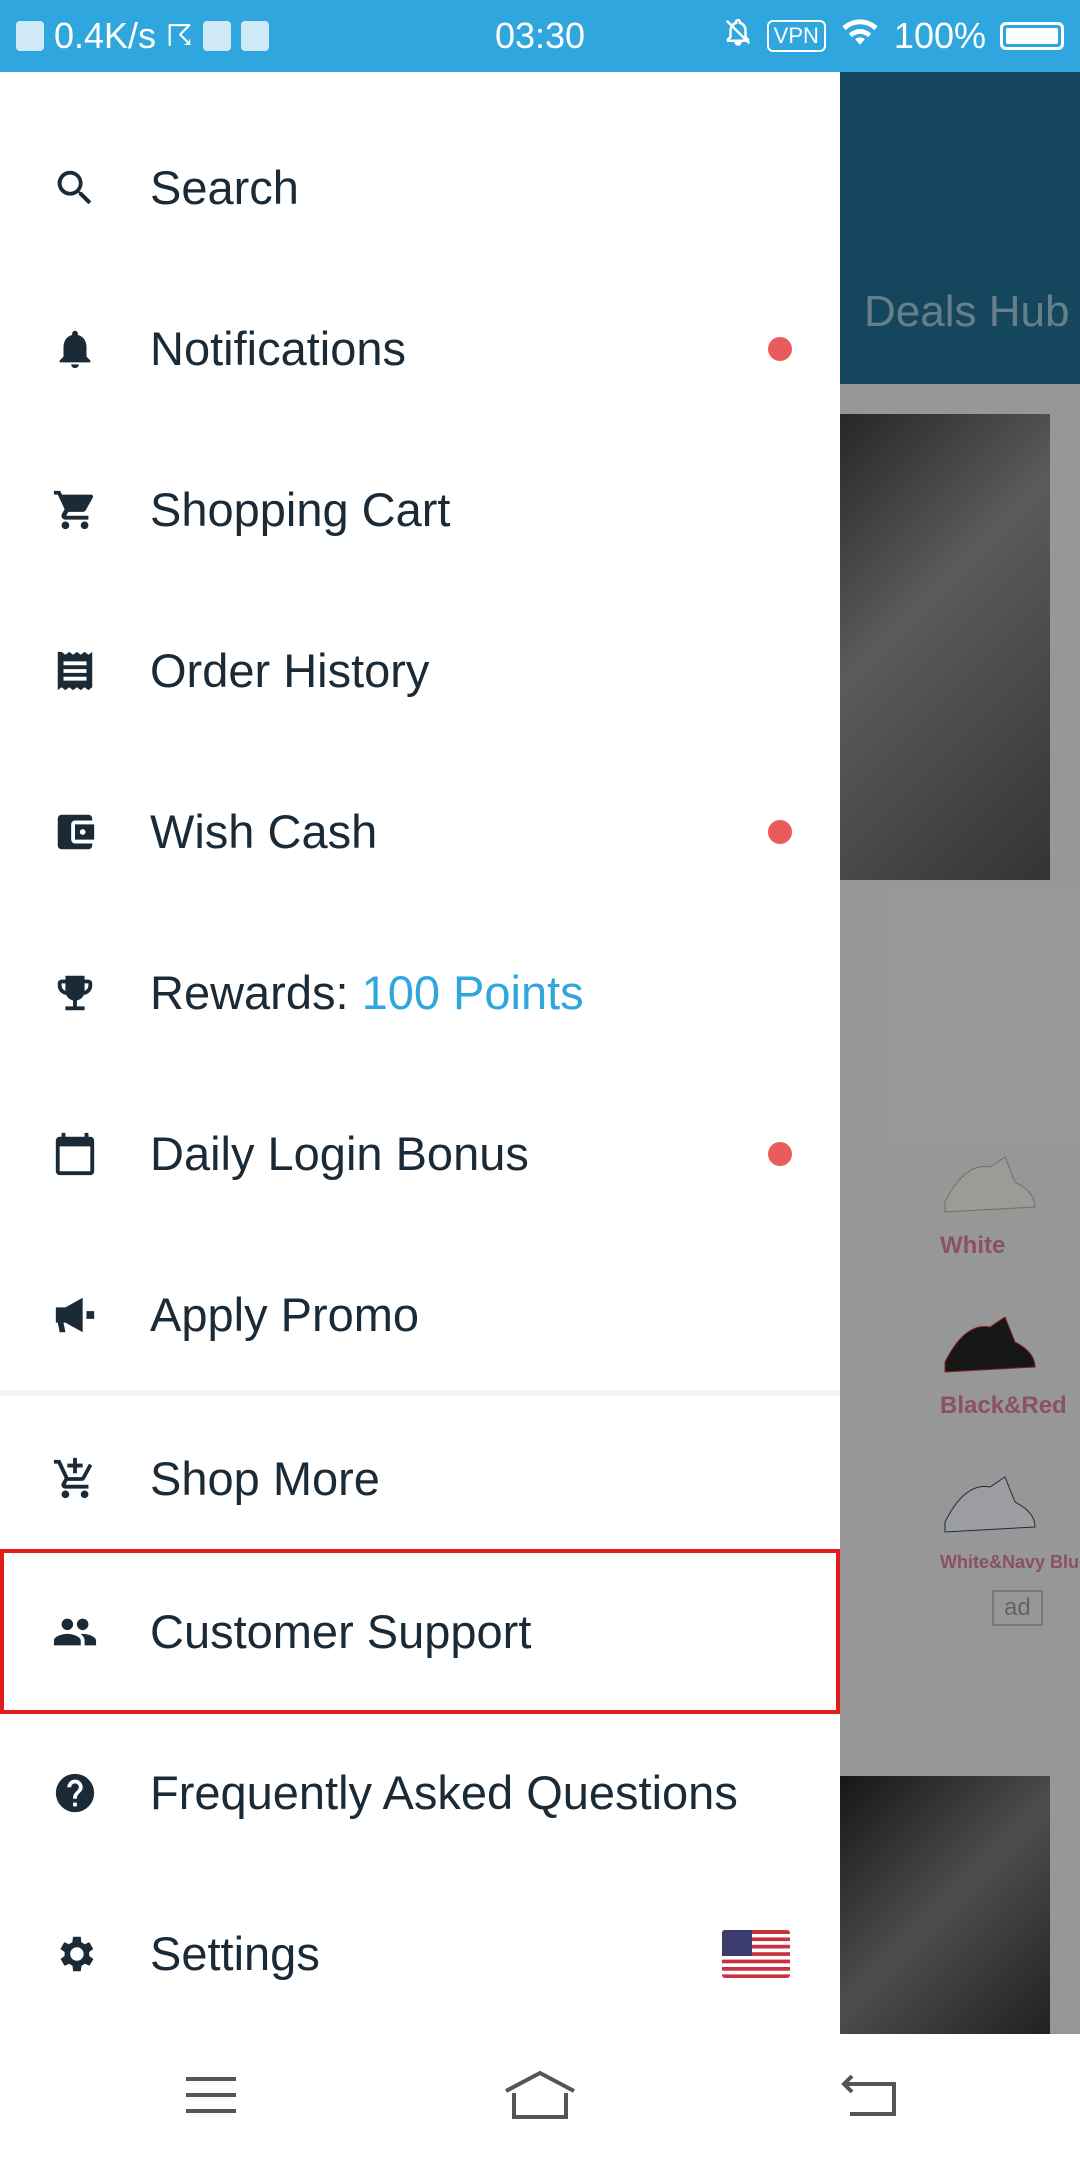  I want to click on battery-level: 100%, so click(939, 35).